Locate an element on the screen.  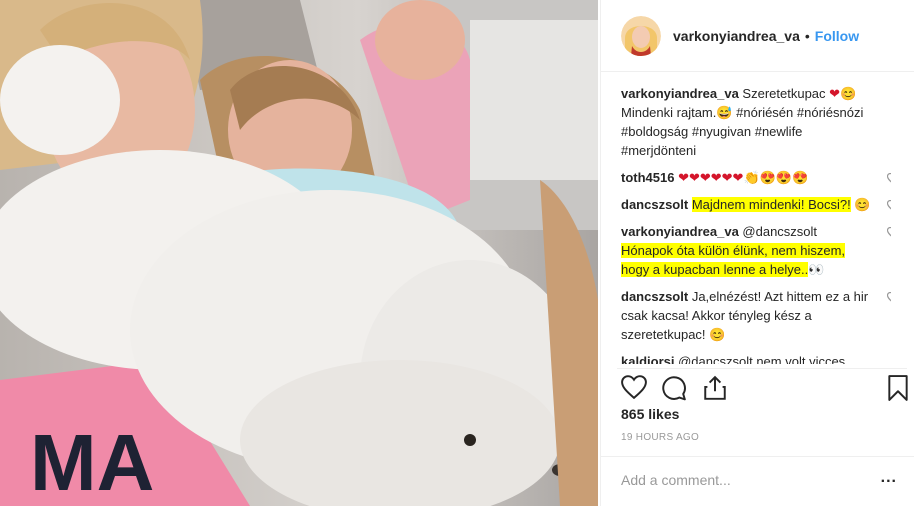
post-timestamp: 19 HOURS AGO is located at coordinates (660, 437).